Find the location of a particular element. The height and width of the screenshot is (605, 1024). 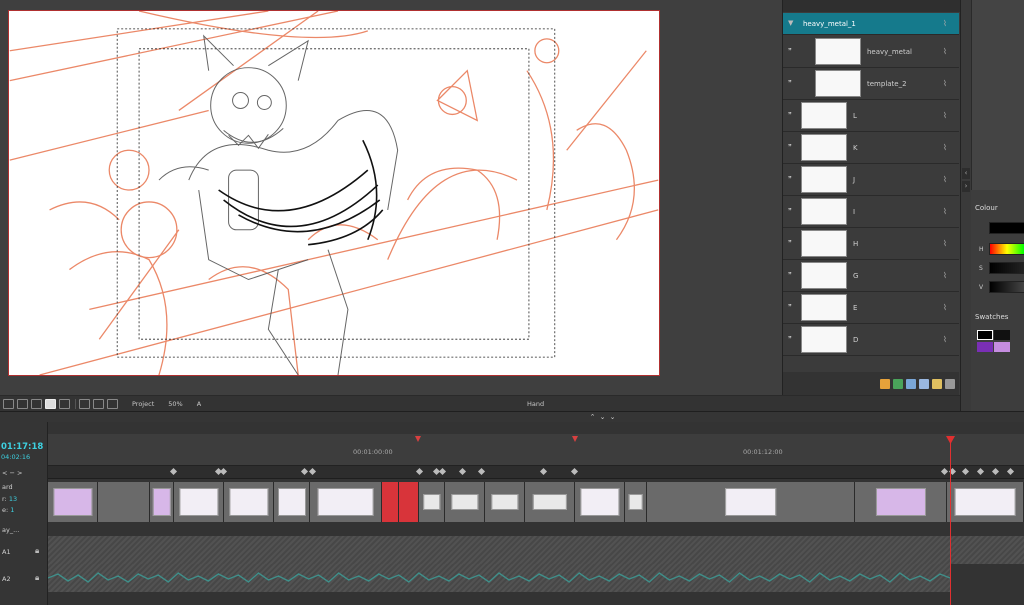

hue-slider is located at coordinates (1006, 249).